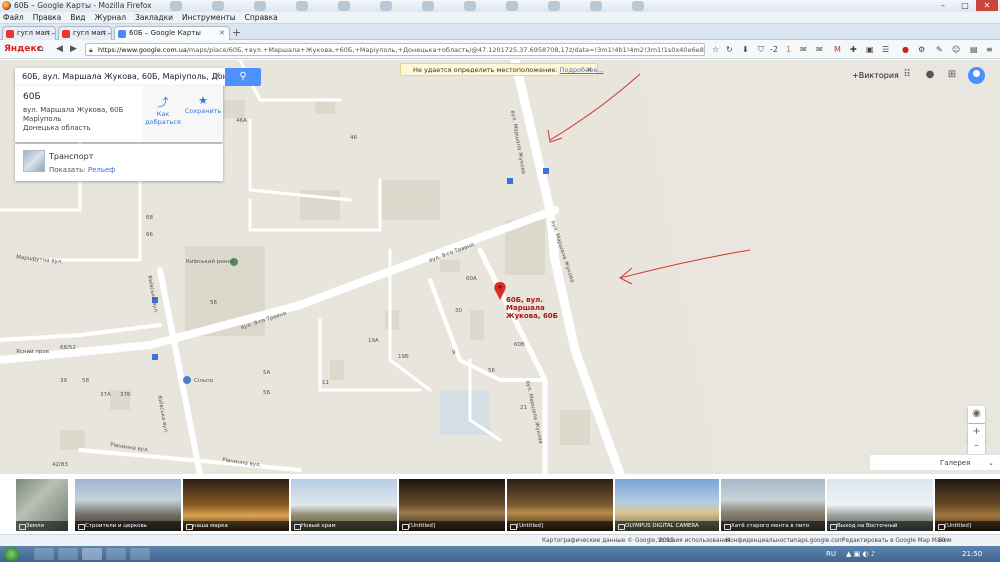 The width and height of the screenshot is (1000, 562). What do you see at coordinates (344, 505) in the screenshot?
I see `photo-thumbnail: Новый храм` at bounding box center [344, 505].